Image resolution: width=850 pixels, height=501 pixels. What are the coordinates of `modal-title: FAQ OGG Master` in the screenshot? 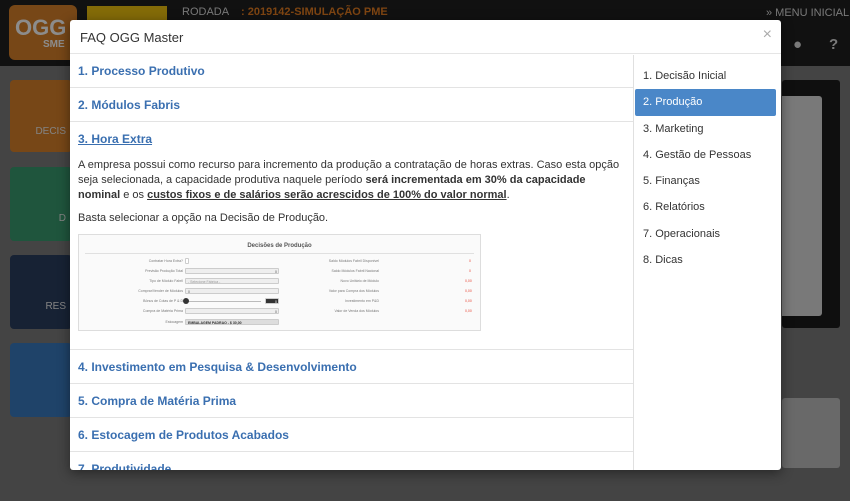 It's located at (132, 37).